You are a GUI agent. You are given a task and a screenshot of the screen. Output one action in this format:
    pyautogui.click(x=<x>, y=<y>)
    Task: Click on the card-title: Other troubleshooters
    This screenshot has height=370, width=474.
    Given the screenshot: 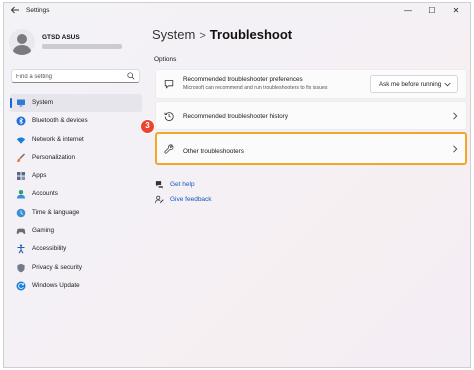 What is the action you would take?
    pyautogui.click(x=213, y=151)
    